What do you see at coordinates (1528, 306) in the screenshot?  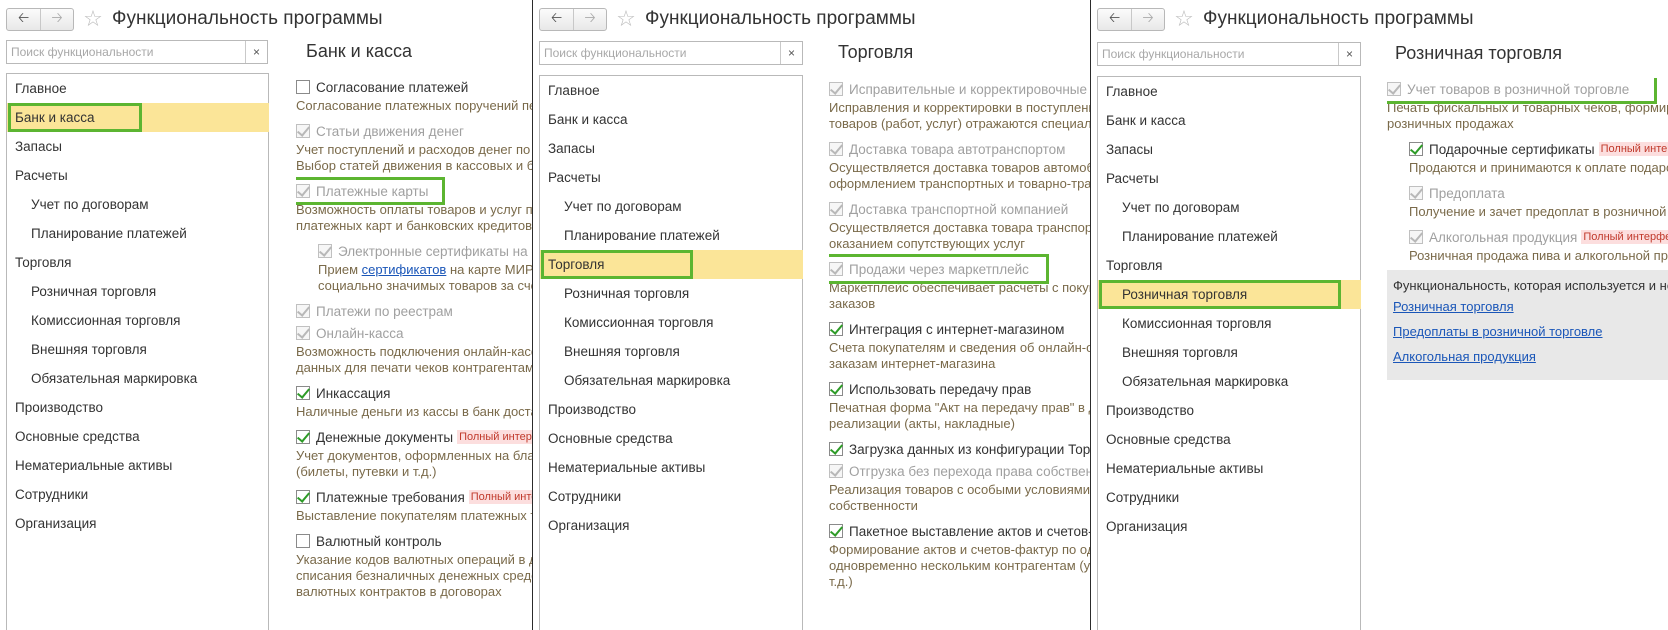 I see `link-retail: Розничная торговля` at bounding box center [1528, 306].